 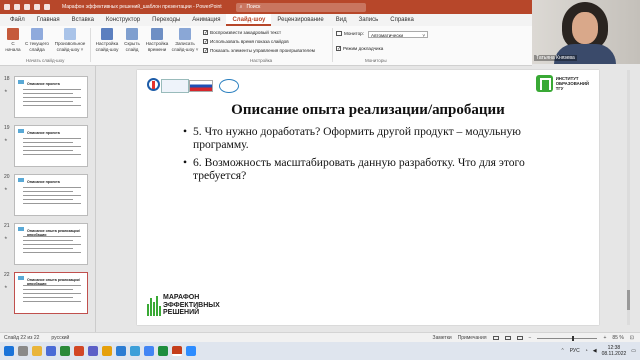 What do you see at coordinates (191, 305) in the screenshot?
I see `marathon-logo-text: МАРАФОН ЭФФЕКТИВНЫХ РЕШЕНИЙ` at bounding box center [191, 305].